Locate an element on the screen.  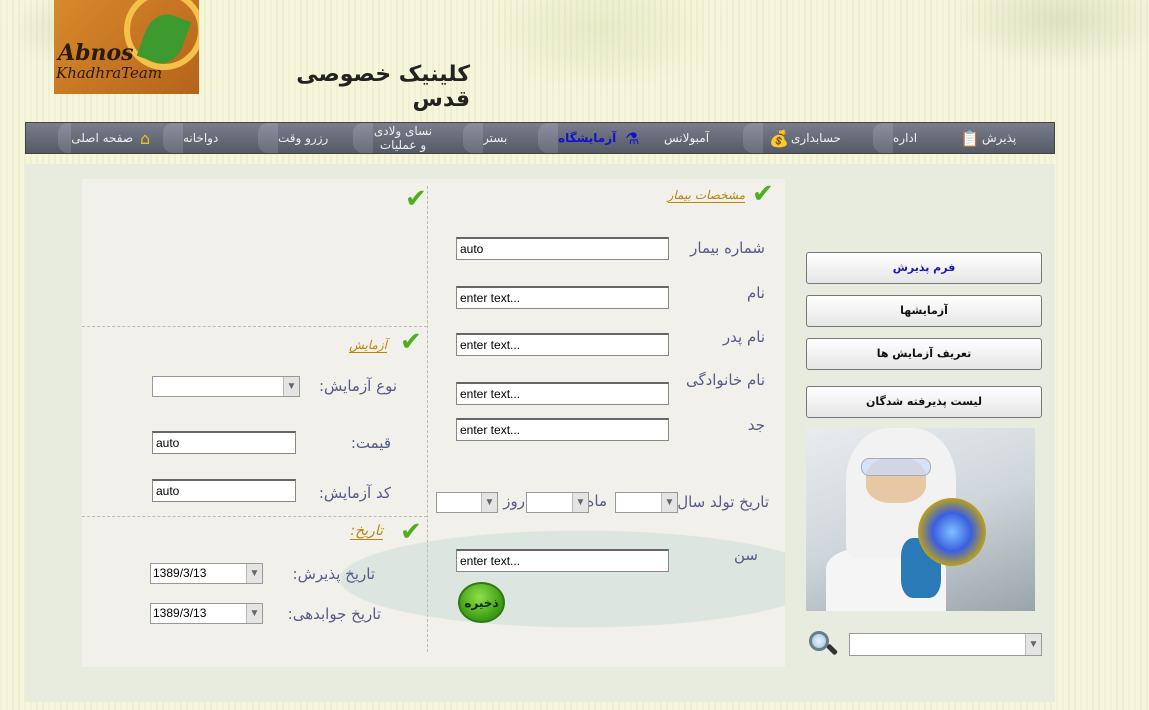
test-section-title: آزمایش is located at coordinates (368, 345).